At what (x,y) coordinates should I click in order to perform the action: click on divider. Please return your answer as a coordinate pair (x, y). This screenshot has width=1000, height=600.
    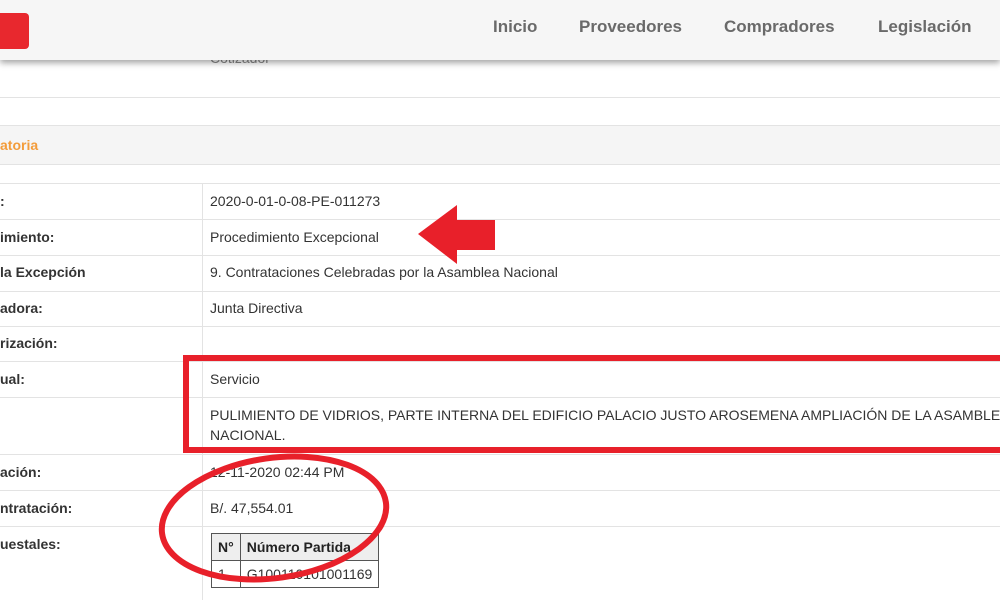
    Looking at the image, I should click on (500, 97).